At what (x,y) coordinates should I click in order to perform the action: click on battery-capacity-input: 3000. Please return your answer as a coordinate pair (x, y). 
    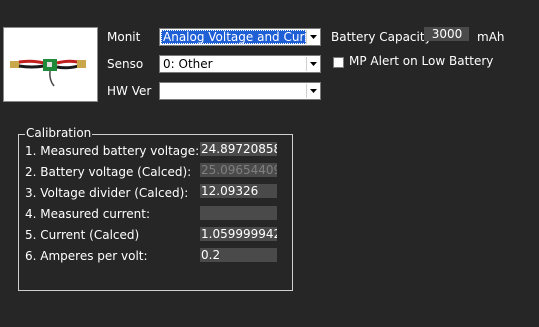
    Looking at the image, I should click on (446, 34).